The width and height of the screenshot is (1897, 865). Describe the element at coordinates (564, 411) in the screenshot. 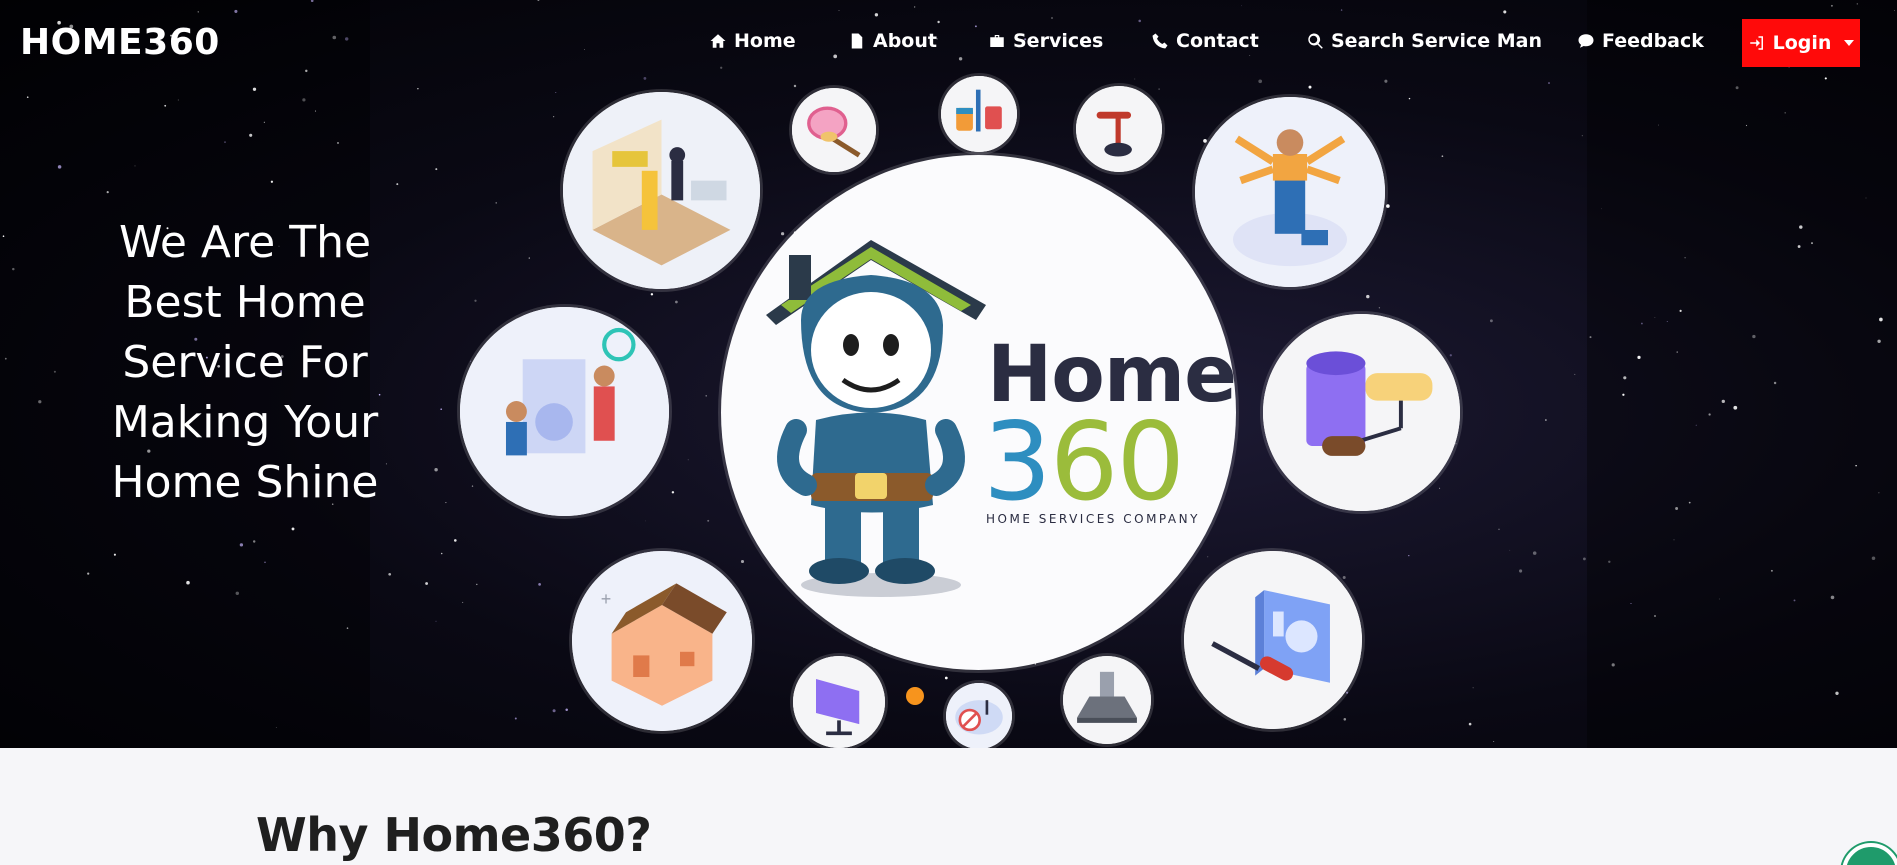

I see `appliance-repair-illustration` at that location.